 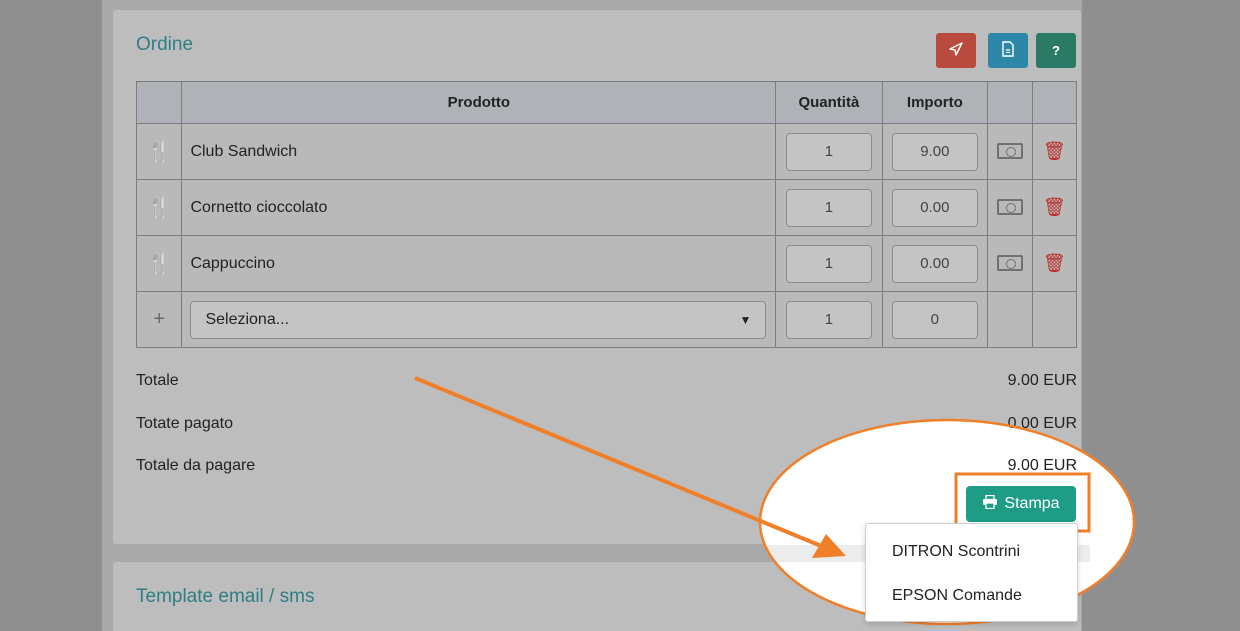 I want to click on help-button: ?, so click(x=1056, y=50).